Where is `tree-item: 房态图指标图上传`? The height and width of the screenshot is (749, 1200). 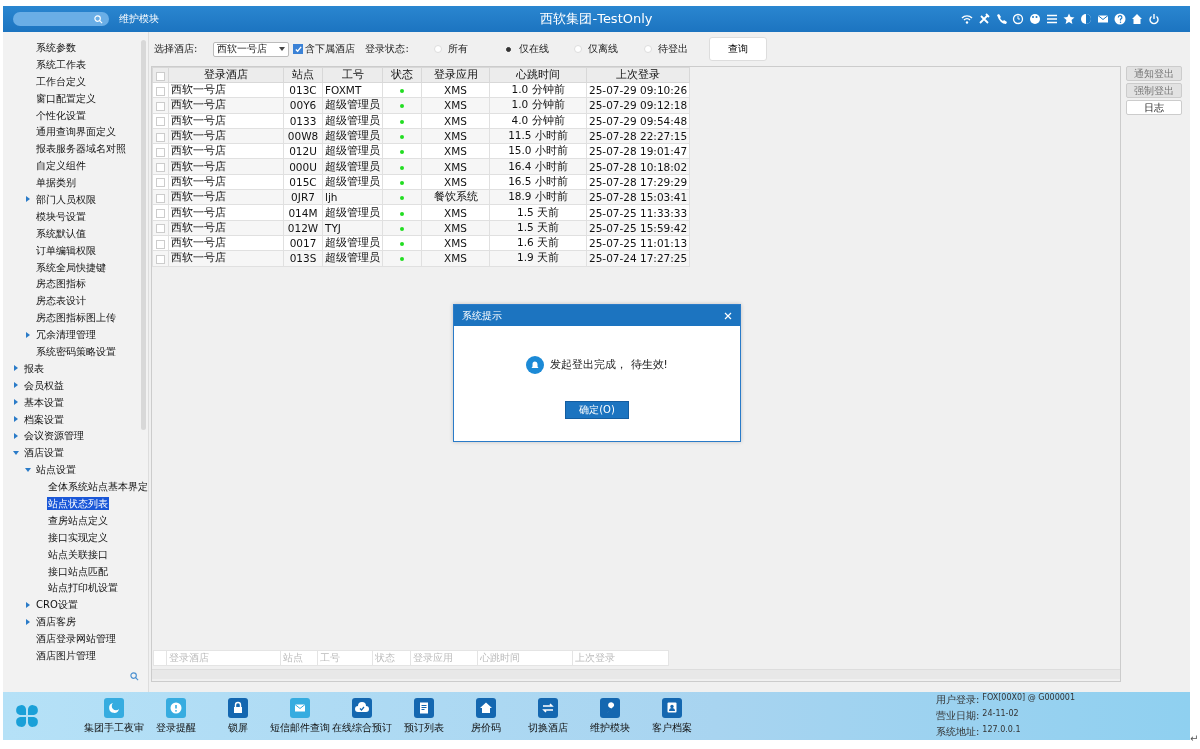
tree-item: 房态图指标图上传 is located at coordinates (76, 318).